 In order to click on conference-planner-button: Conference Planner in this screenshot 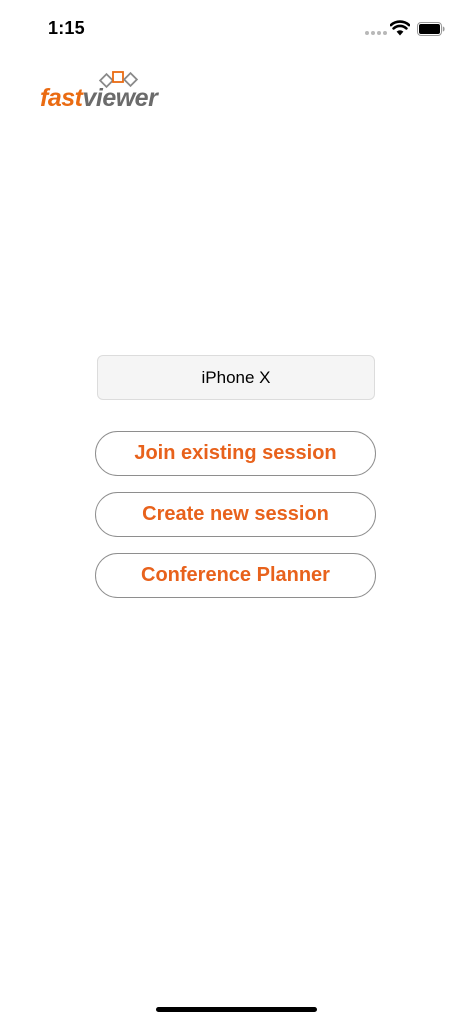, I will do `click(235, 575)`.